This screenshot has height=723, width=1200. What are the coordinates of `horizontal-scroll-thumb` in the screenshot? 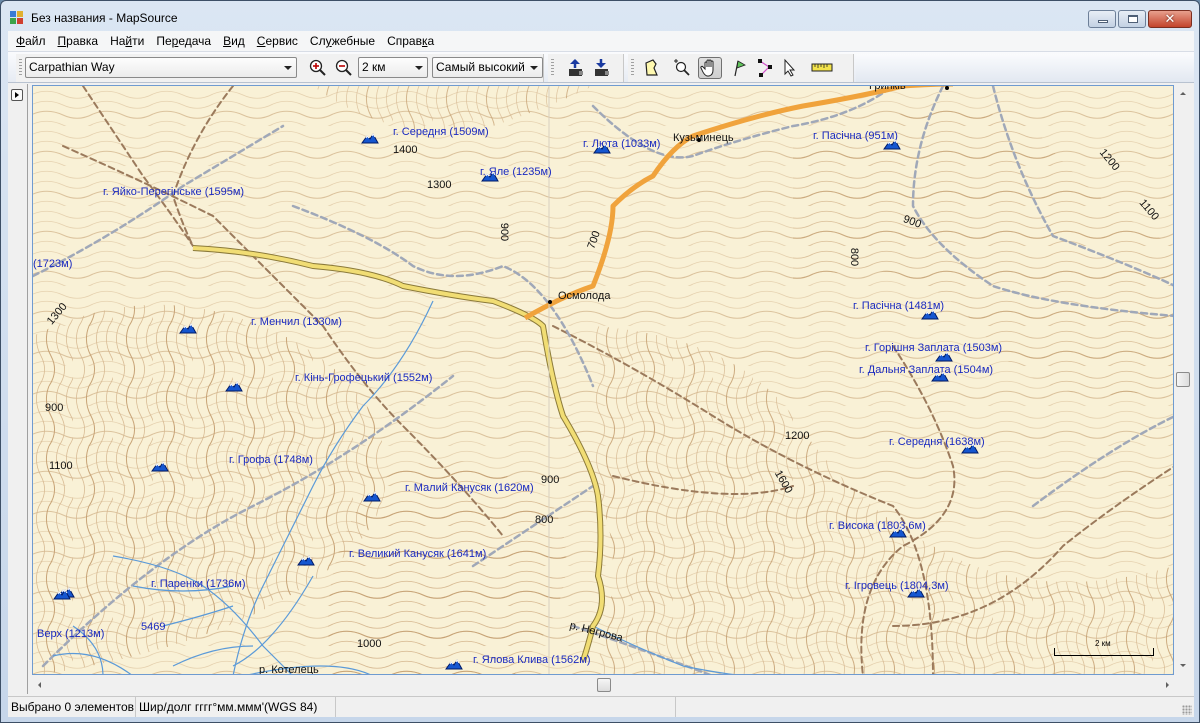 It's located at (604, 685).